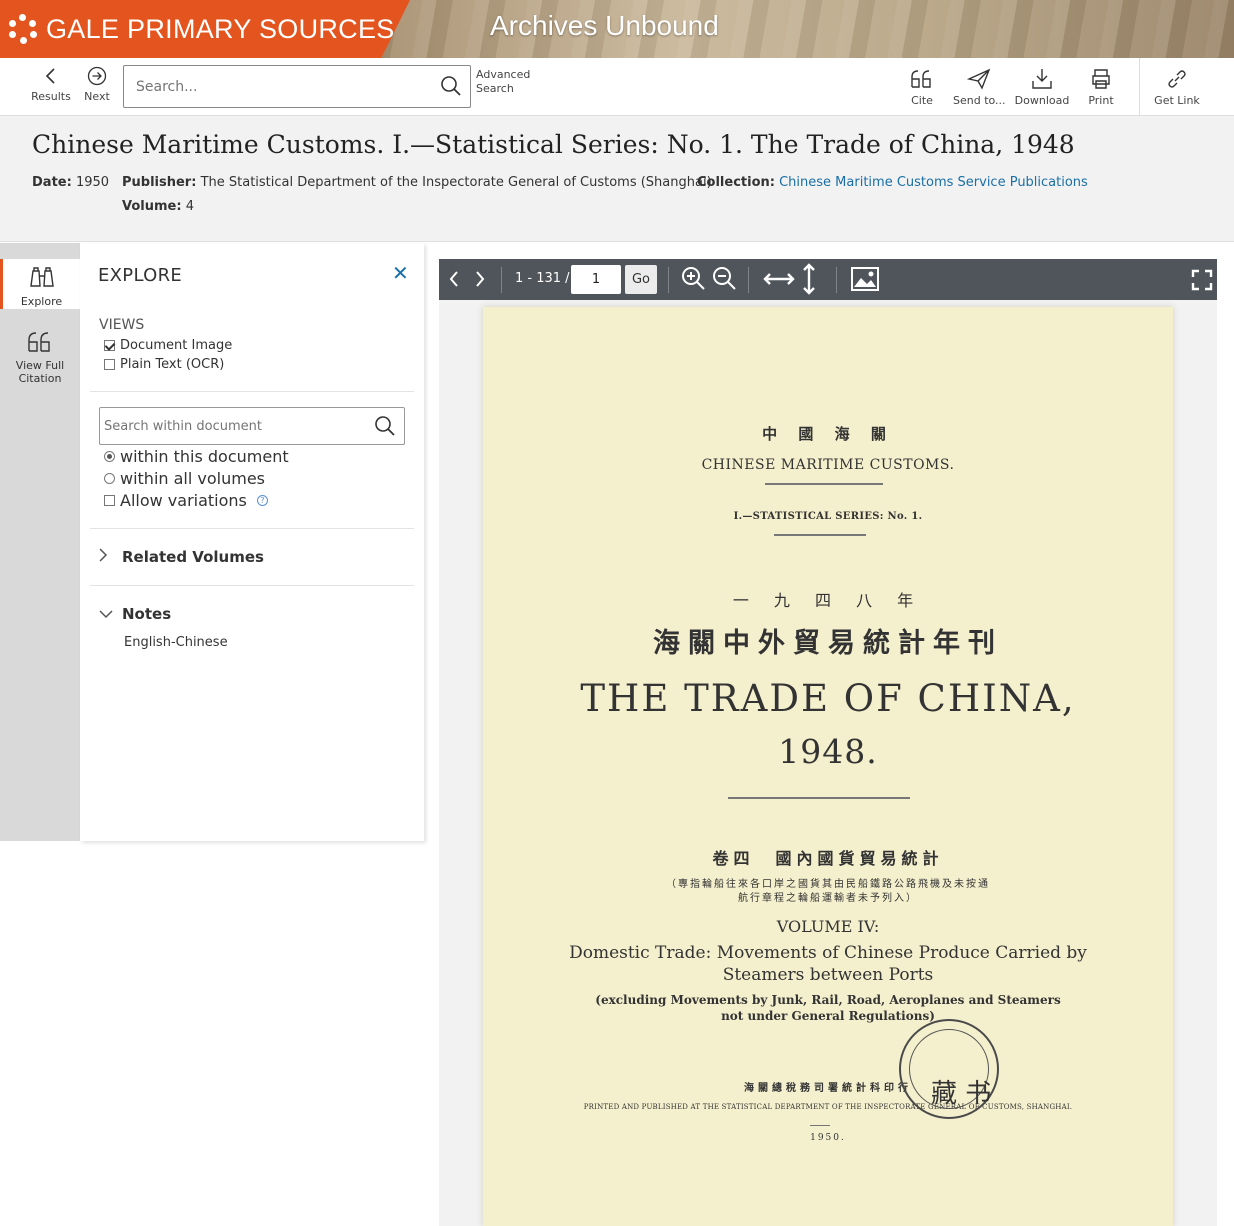 Image resolution: width=1234 pixels, height=1226 pixels. Describe the element at coordinates (828, 1088) in the screenshot. I see `doc-cn-printer: 海關總稅務司署統計科印行` at that location.